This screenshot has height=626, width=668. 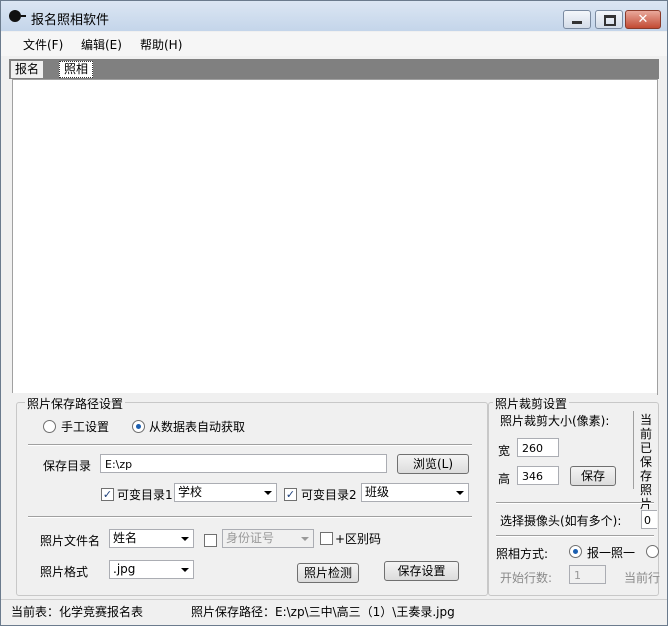 I want to click on camera-label: 选择摄像头(如有多个):, so click(x=561, y=521).